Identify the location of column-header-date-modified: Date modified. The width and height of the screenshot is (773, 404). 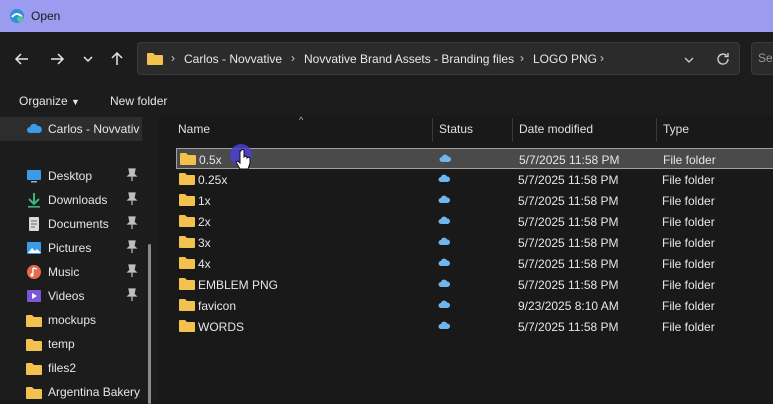
(556, 129).